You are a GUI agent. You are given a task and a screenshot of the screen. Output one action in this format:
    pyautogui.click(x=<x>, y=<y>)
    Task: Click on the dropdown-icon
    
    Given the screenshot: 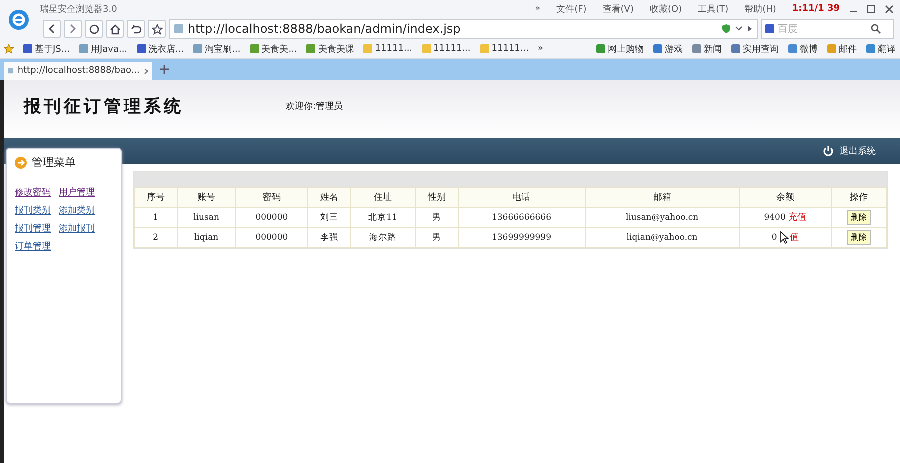 What is the action you would take?
    pyautogui.click(x=739, y=29)
    